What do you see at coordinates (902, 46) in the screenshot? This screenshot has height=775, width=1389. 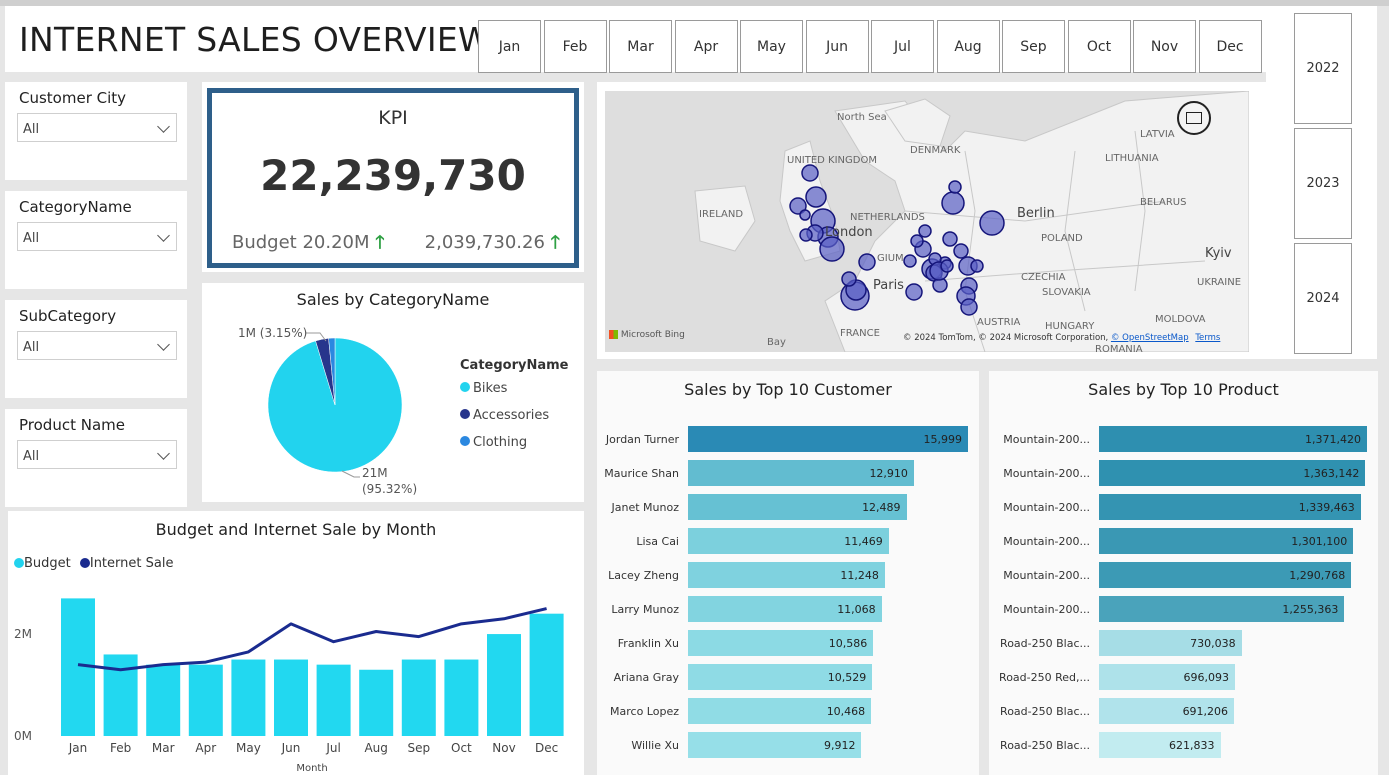 I see `month-button-jul: Jul` at bounding box center [902, 46].